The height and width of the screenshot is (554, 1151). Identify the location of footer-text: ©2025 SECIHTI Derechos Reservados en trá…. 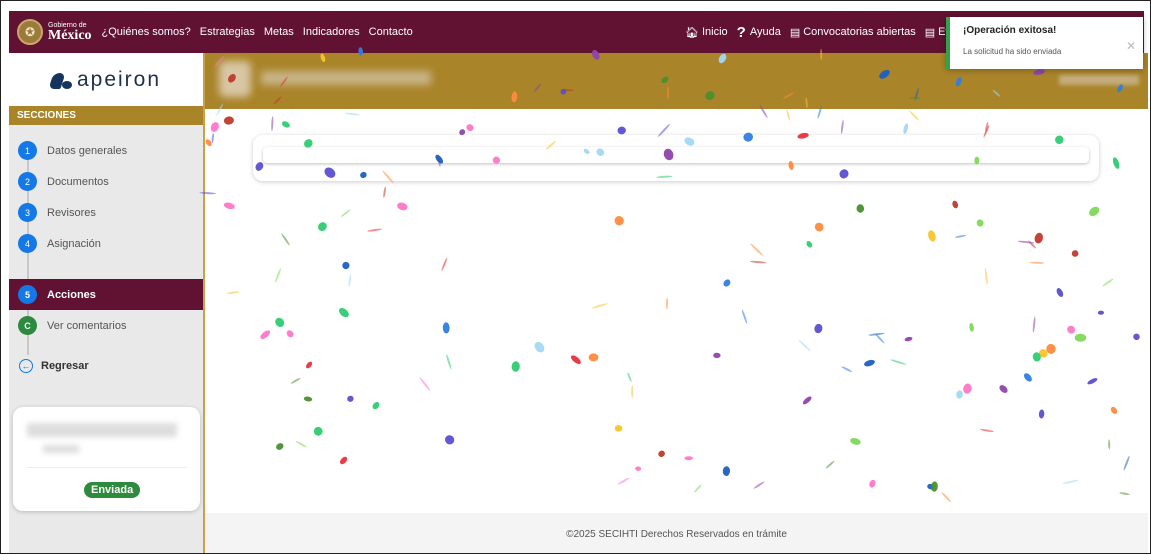
(676, 534).